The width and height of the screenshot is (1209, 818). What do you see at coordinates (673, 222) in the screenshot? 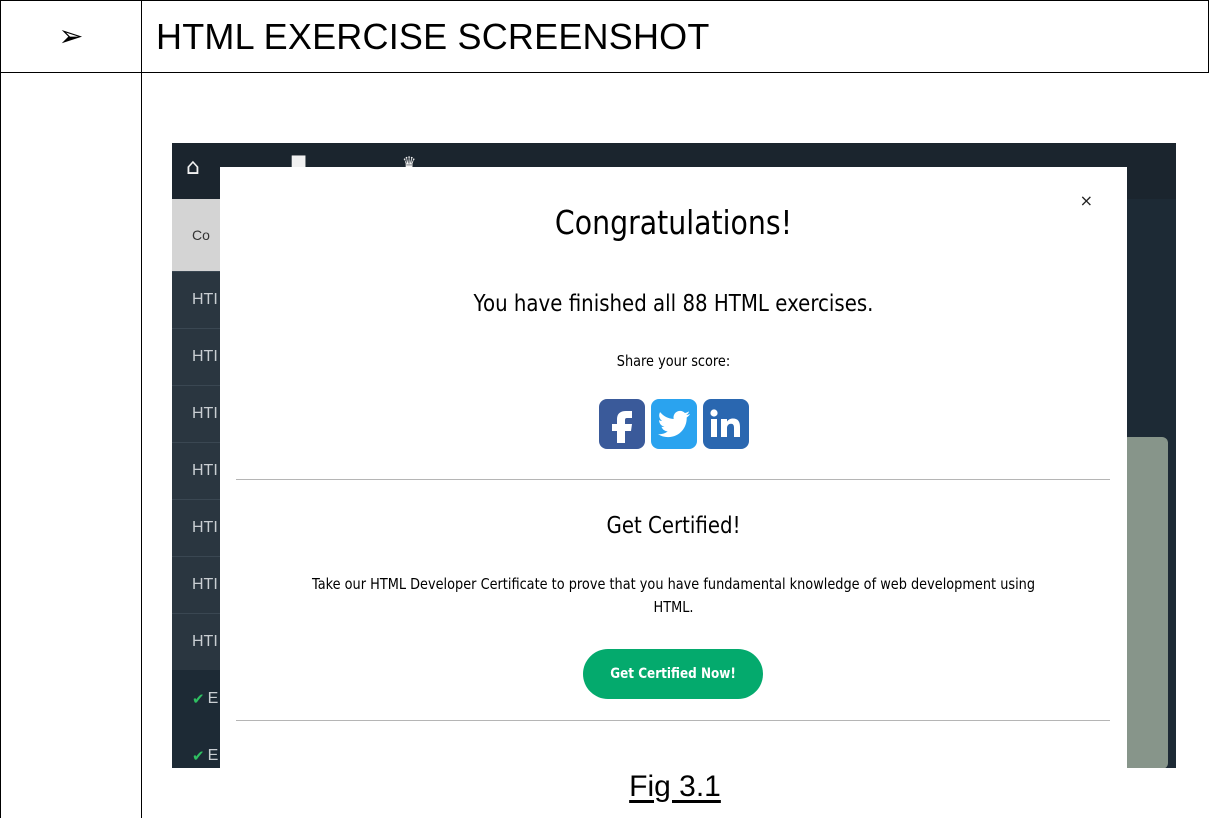
I see `modal-title: Congratulations!` at bounding box center [673, 222].